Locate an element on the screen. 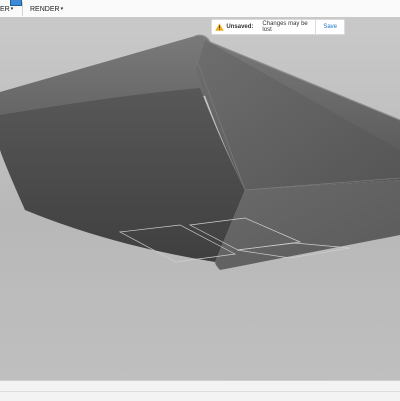 This screenshot has height=401, width=400. top-toolbar: ER ▾ RENDER ▾ is located at coordinates (200, 9).